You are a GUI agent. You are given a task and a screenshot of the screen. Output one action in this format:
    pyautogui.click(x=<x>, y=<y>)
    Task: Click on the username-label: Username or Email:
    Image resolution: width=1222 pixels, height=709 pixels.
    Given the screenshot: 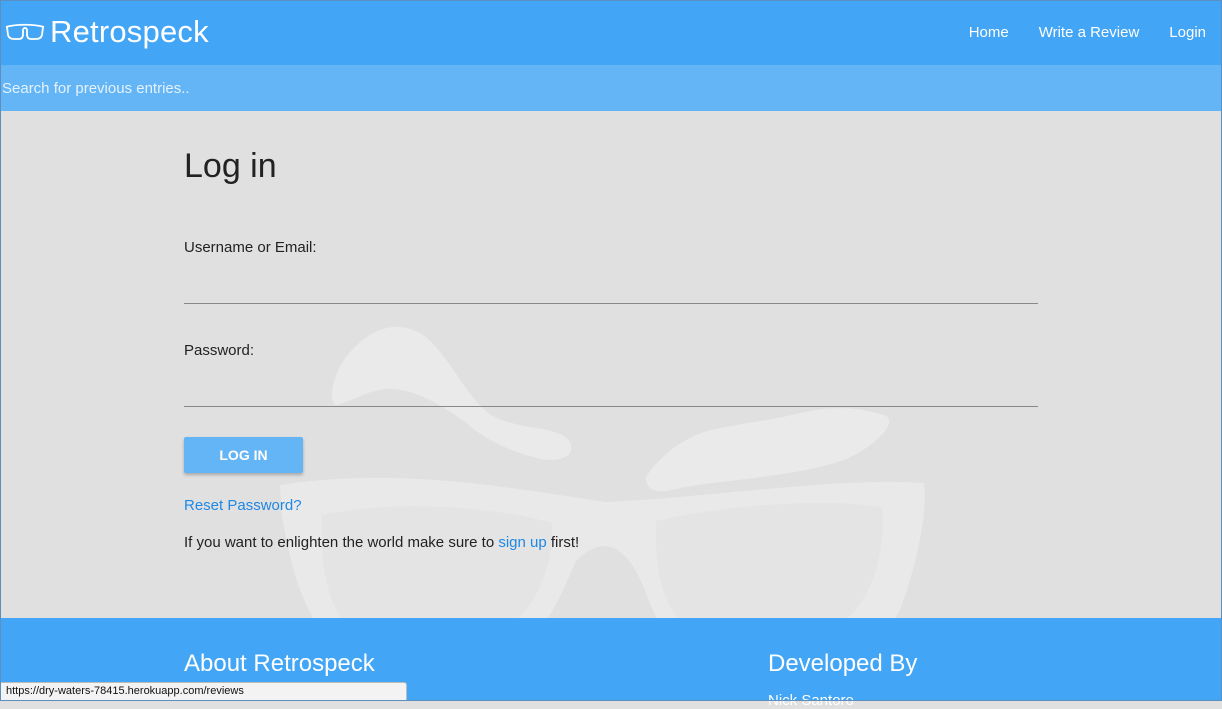 What is the action you would take?
    pyautogui.click(x=250, y=247)
    